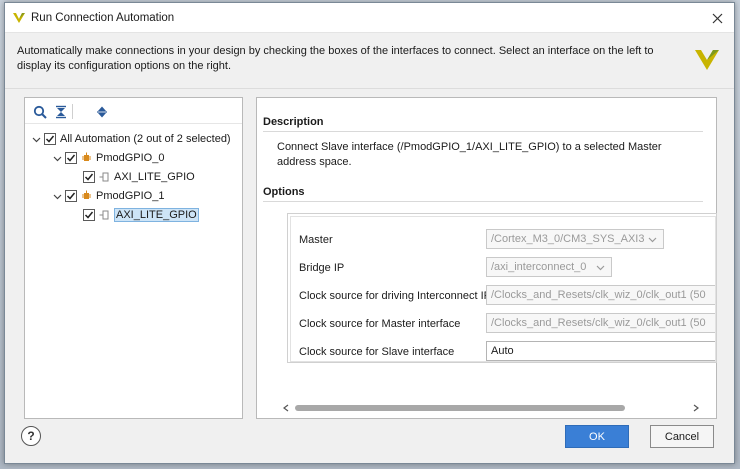  I want to click on tree-item-label: PmodGPIO_1, so click(130, 196).